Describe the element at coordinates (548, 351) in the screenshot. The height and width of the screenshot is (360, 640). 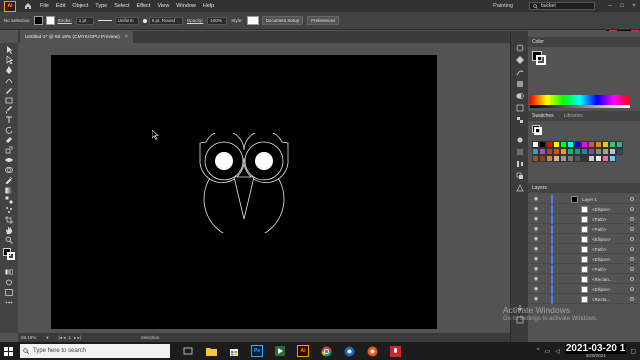
I see `network-icon: ▭` at that location.